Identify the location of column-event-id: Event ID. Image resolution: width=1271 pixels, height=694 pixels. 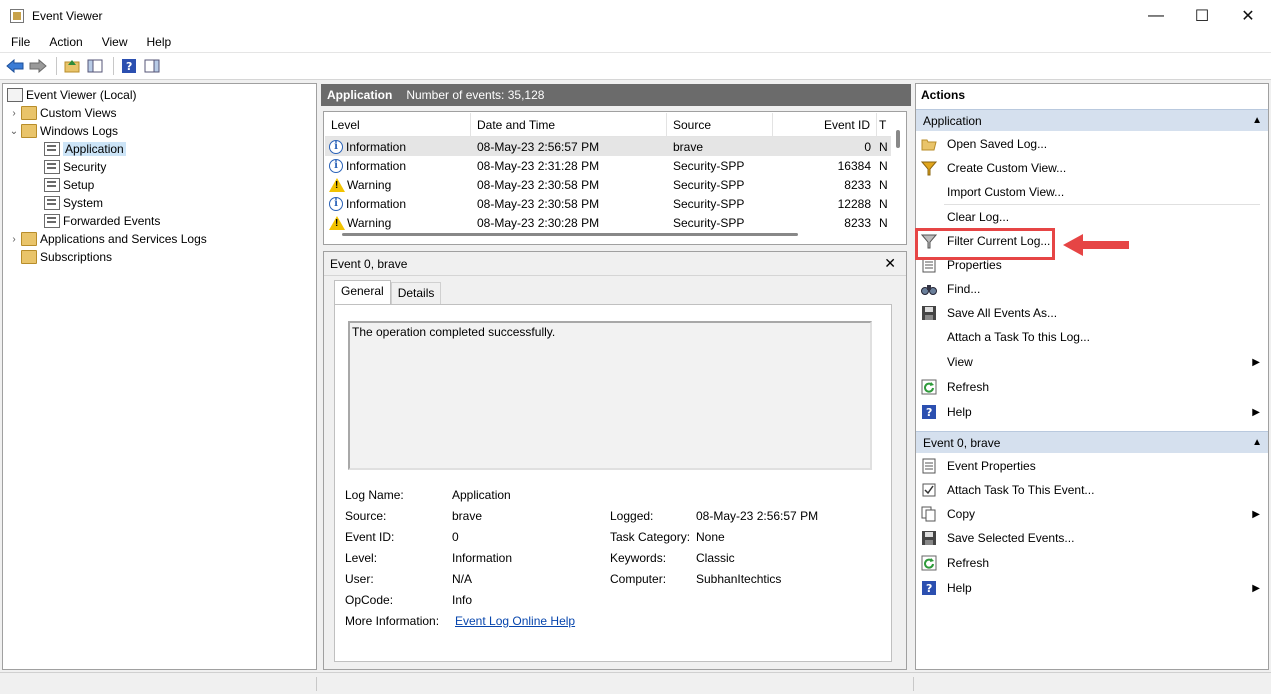
(825, 125).